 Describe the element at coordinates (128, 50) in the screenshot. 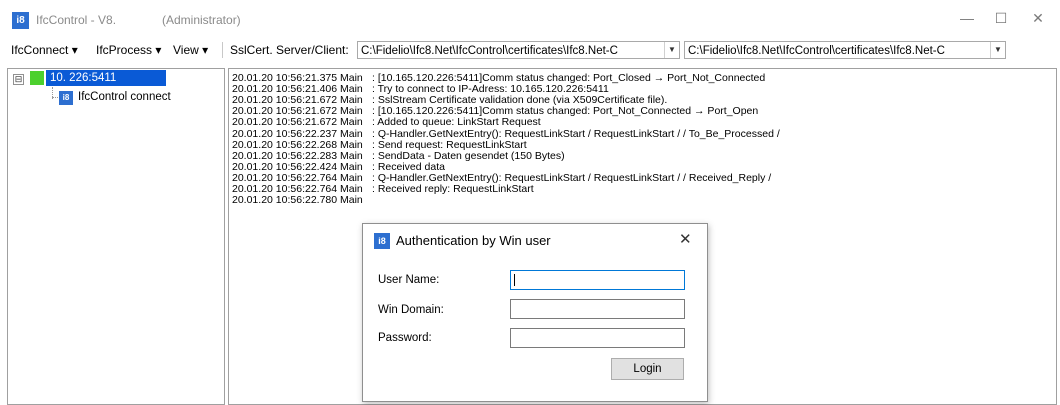

I see `menu-ifcprocess: IfcProcess ▾` at that location.